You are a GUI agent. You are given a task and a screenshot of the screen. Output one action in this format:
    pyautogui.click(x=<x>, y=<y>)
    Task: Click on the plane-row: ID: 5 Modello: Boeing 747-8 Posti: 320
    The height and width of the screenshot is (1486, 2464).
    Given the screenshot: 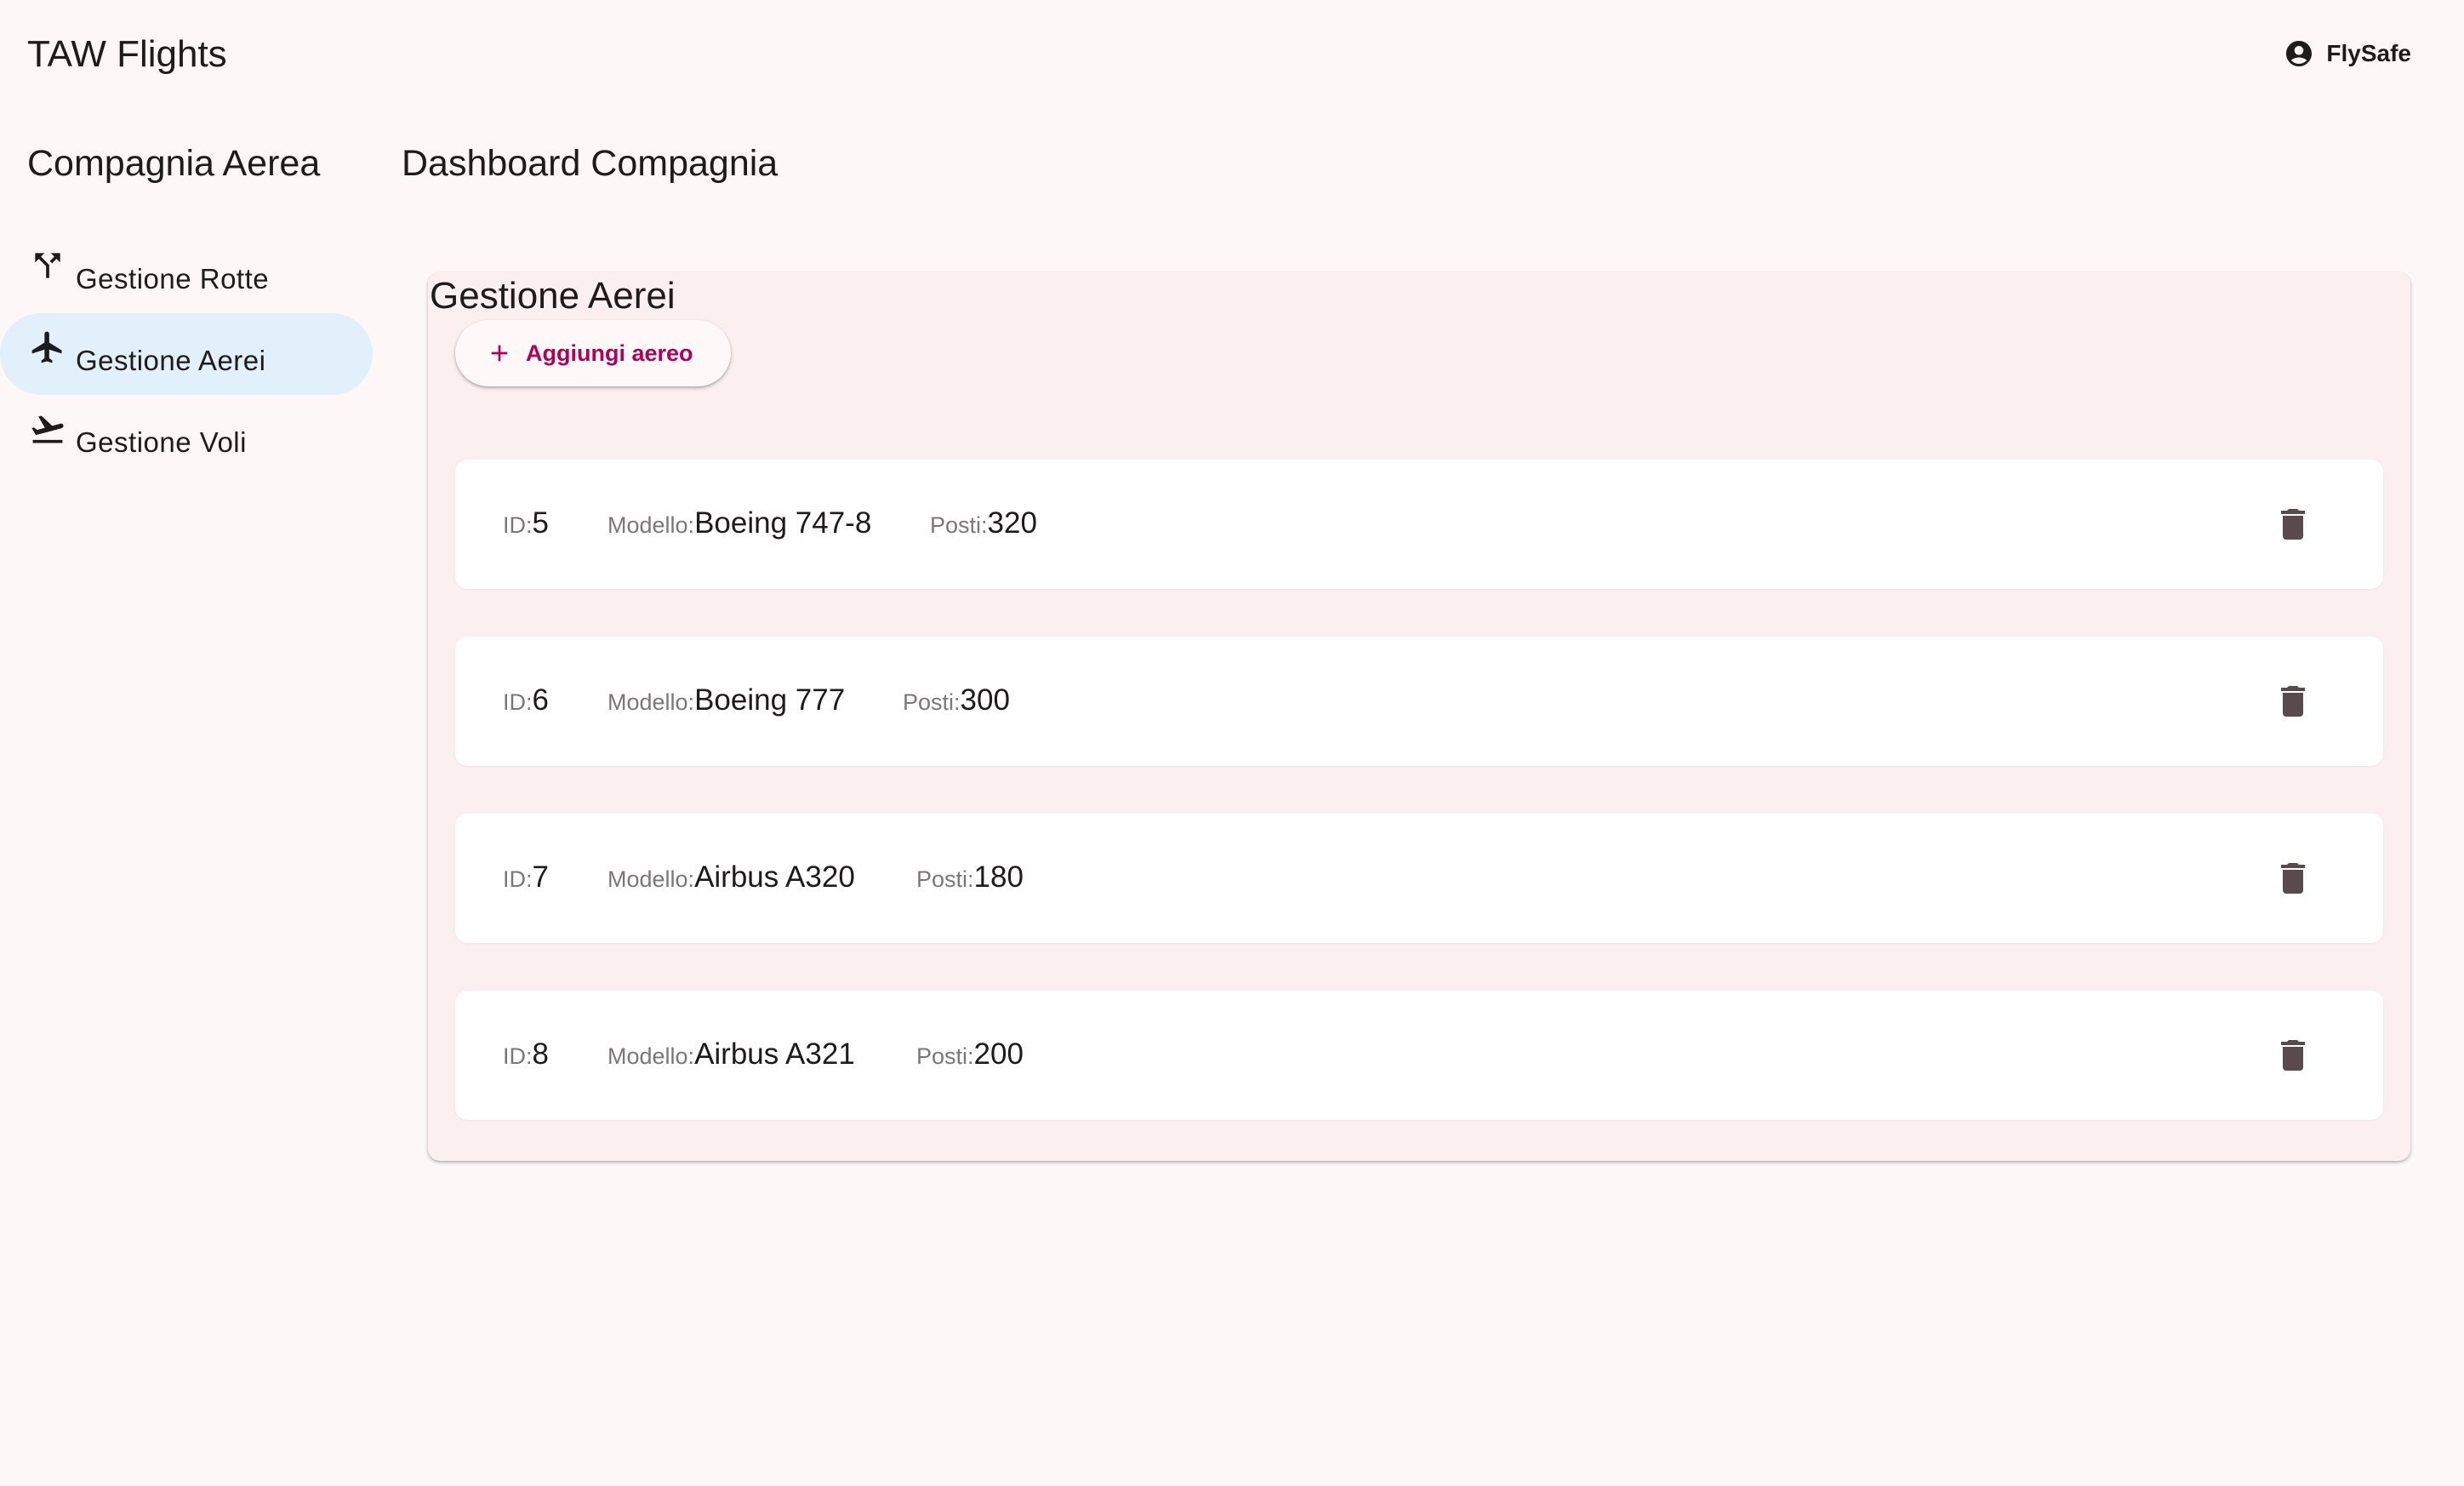 What is the action you would take?
    pyautogui.click(x=1419, y=524)
    